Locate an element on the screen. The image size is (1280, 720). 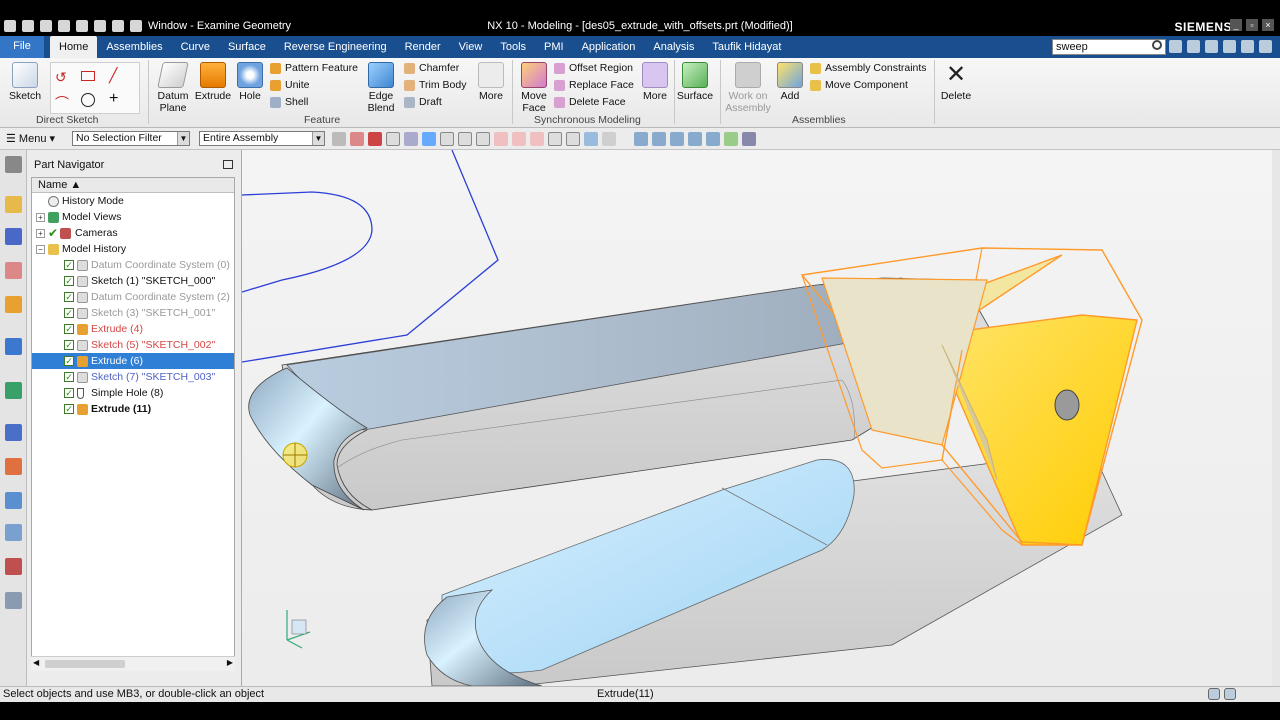
process-studio-icon is located at coordinates (13, 500).